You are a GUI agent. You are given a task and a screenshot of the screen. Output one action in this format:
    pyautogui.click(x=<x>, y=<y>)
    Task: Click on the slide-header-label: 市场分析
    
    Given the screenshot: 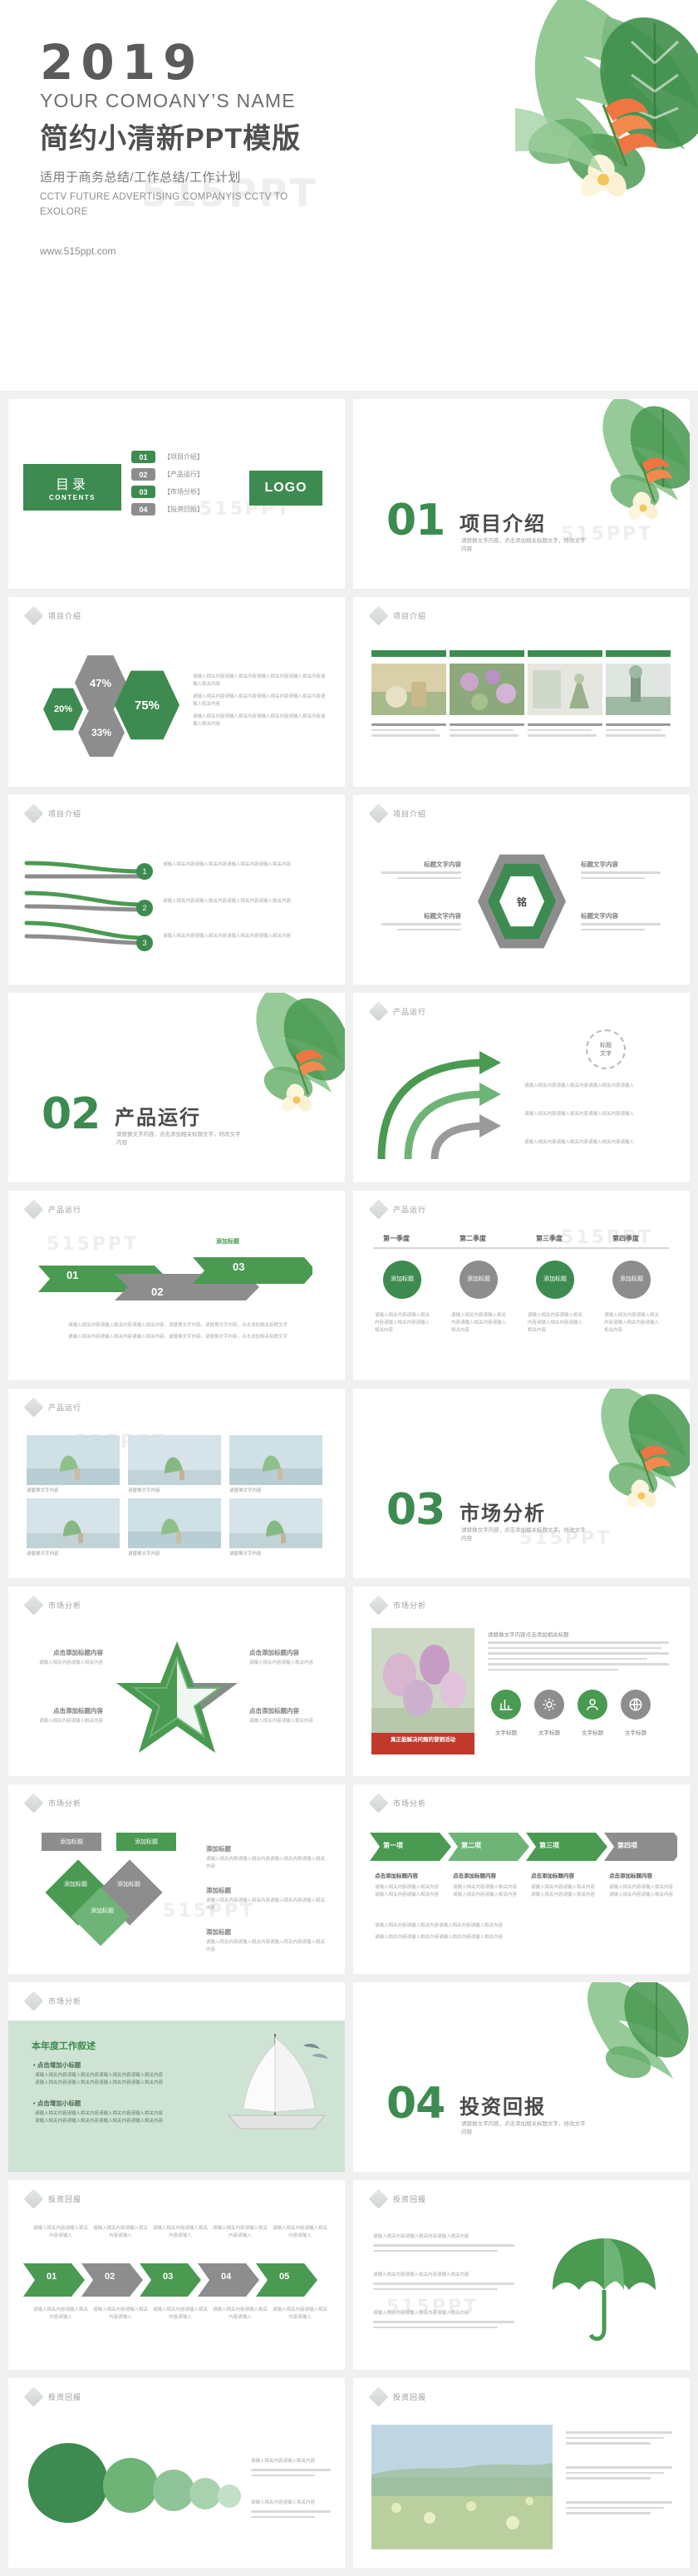 What is the action you would take?
    pyautogui.click(x=410, y=1605)
    